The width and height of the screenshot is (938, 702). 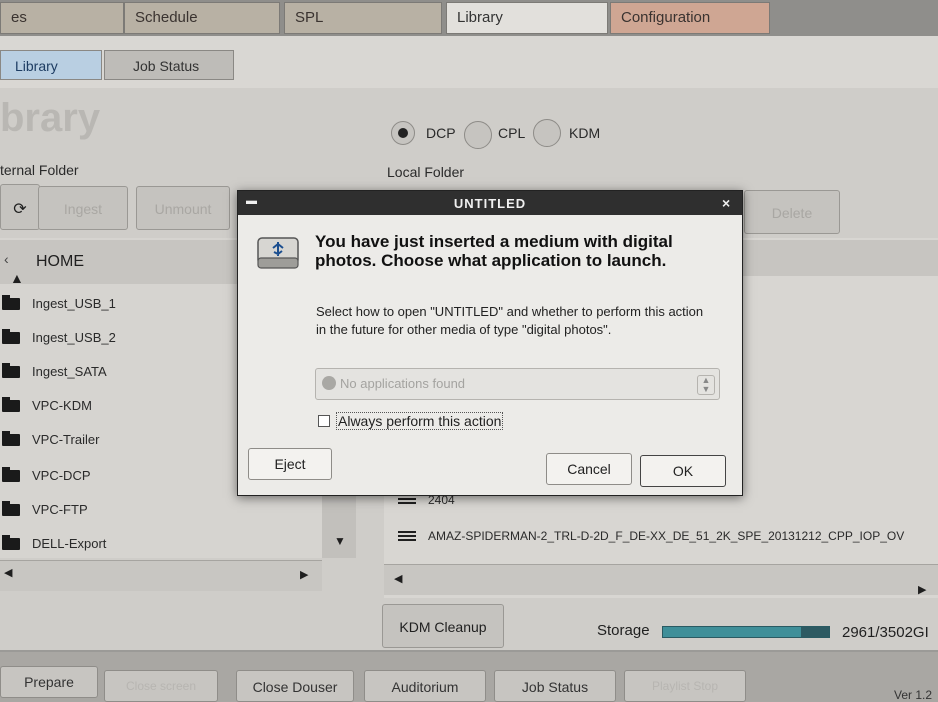 What do you see at coordinates (885, 632) in the screenshot?
I see `storage-value: 2961/3502GI` at bounding box center [885, 632].